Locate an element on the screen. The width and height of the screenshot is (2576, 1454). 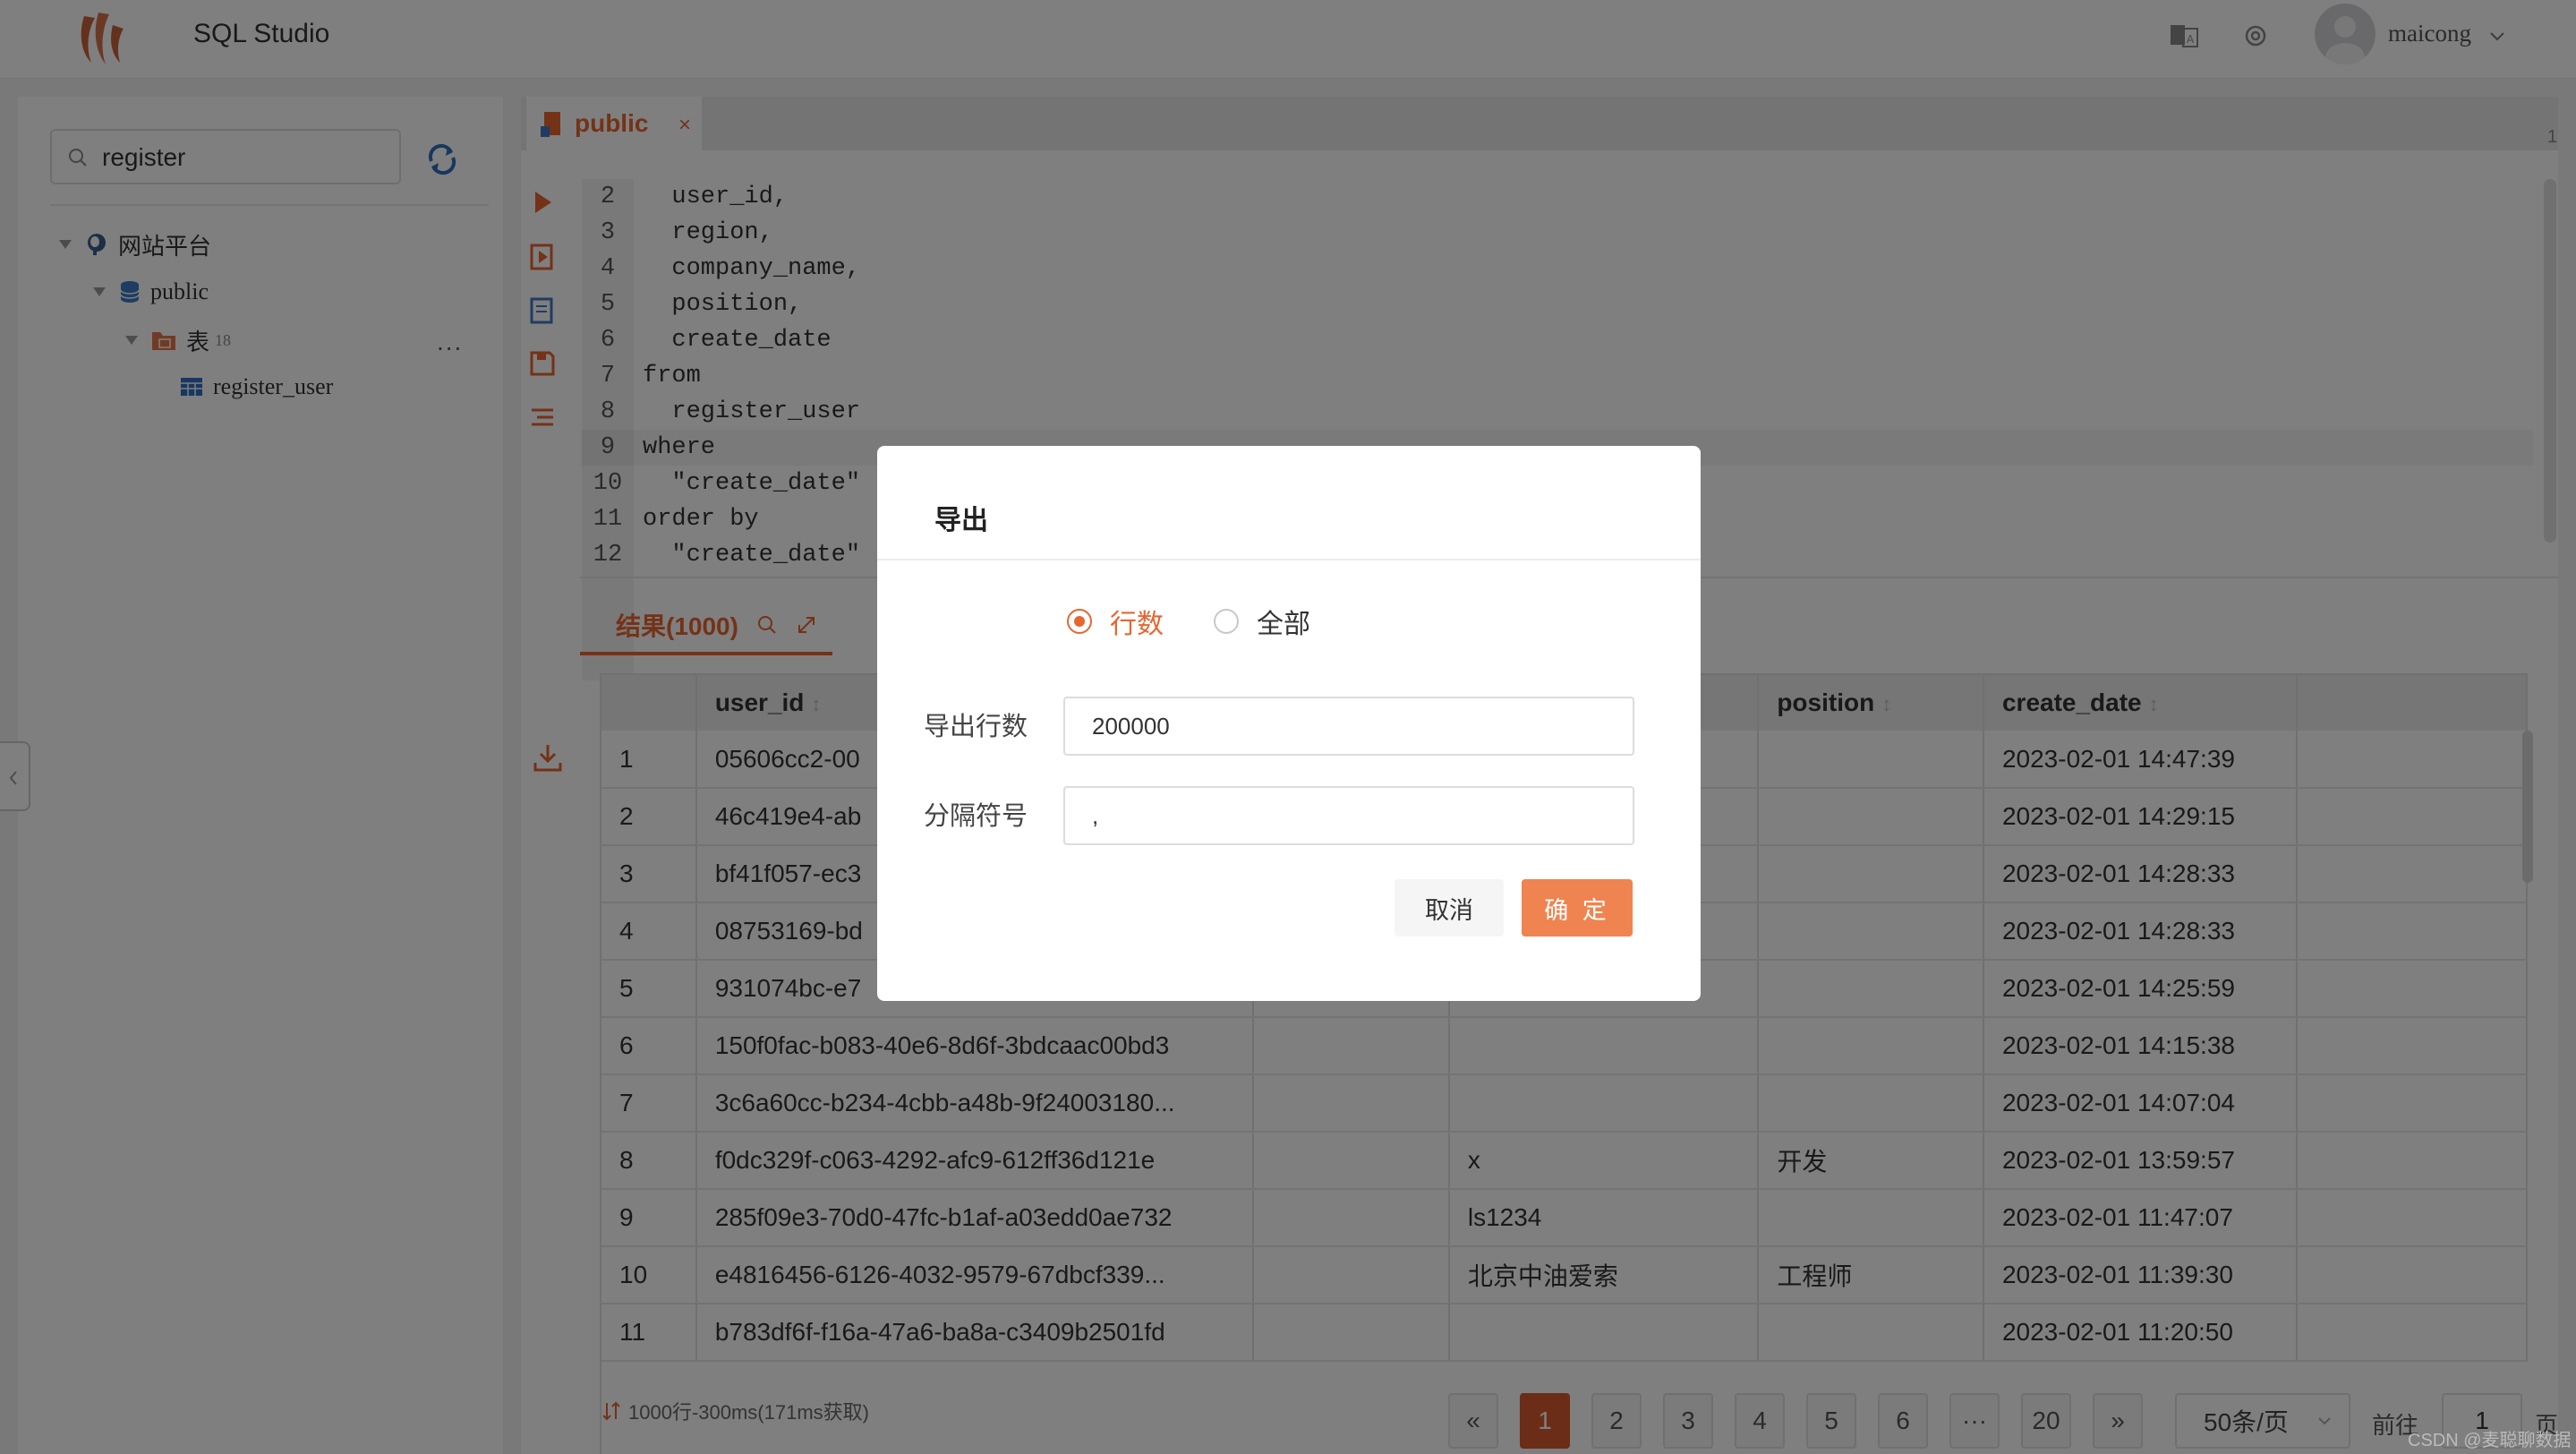
export-rows-label: 导出行数 is located at coordinates (976, 727).